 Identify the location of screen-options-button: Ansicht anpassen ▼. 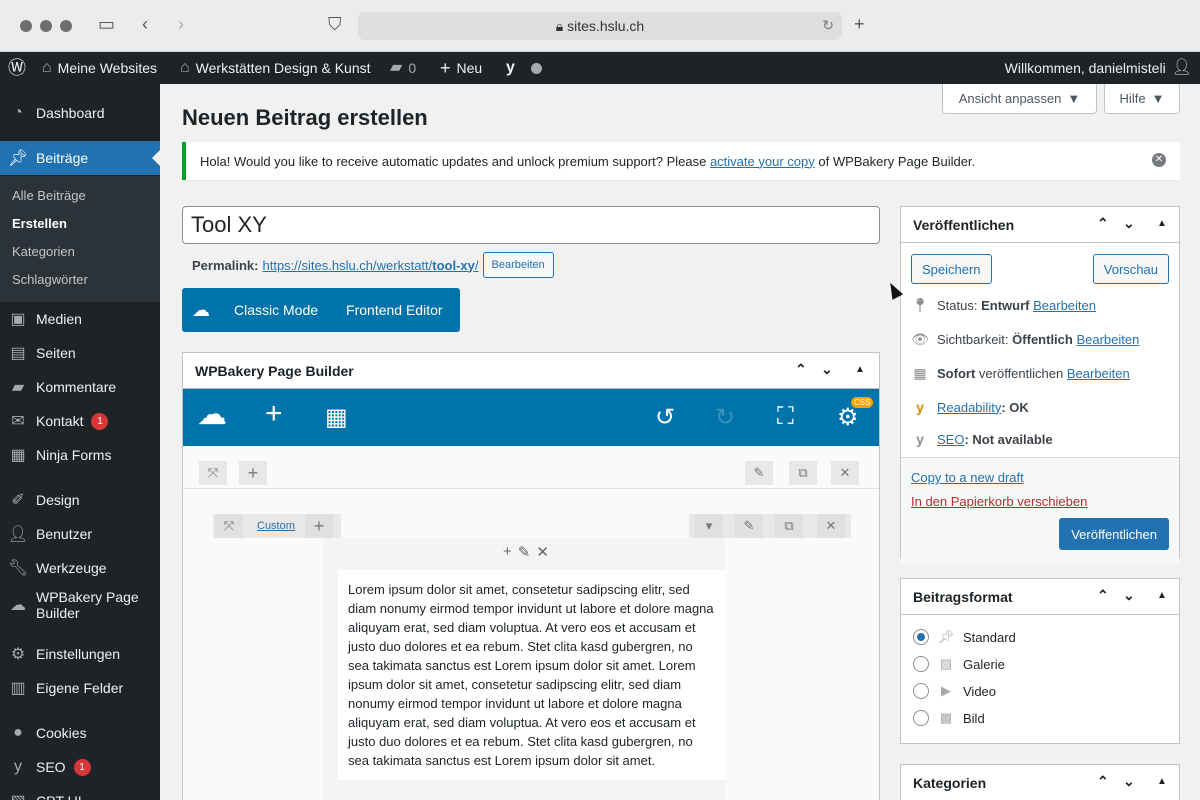
(1019, 99).